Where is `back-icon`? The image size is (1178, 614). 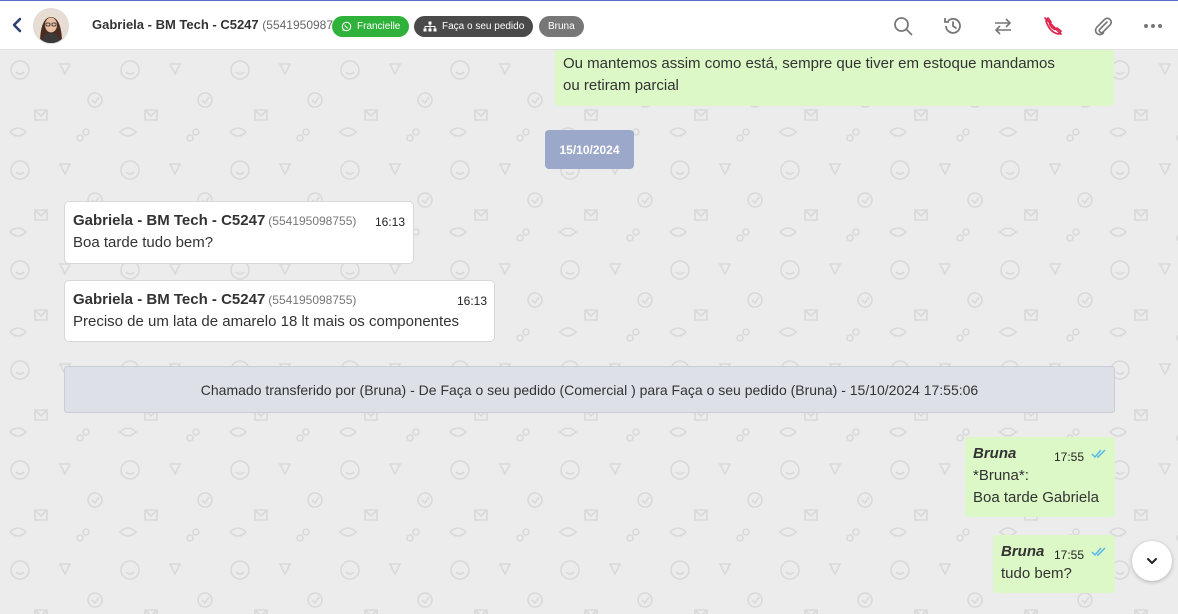 back-icon is located at coordinates (18, 25).